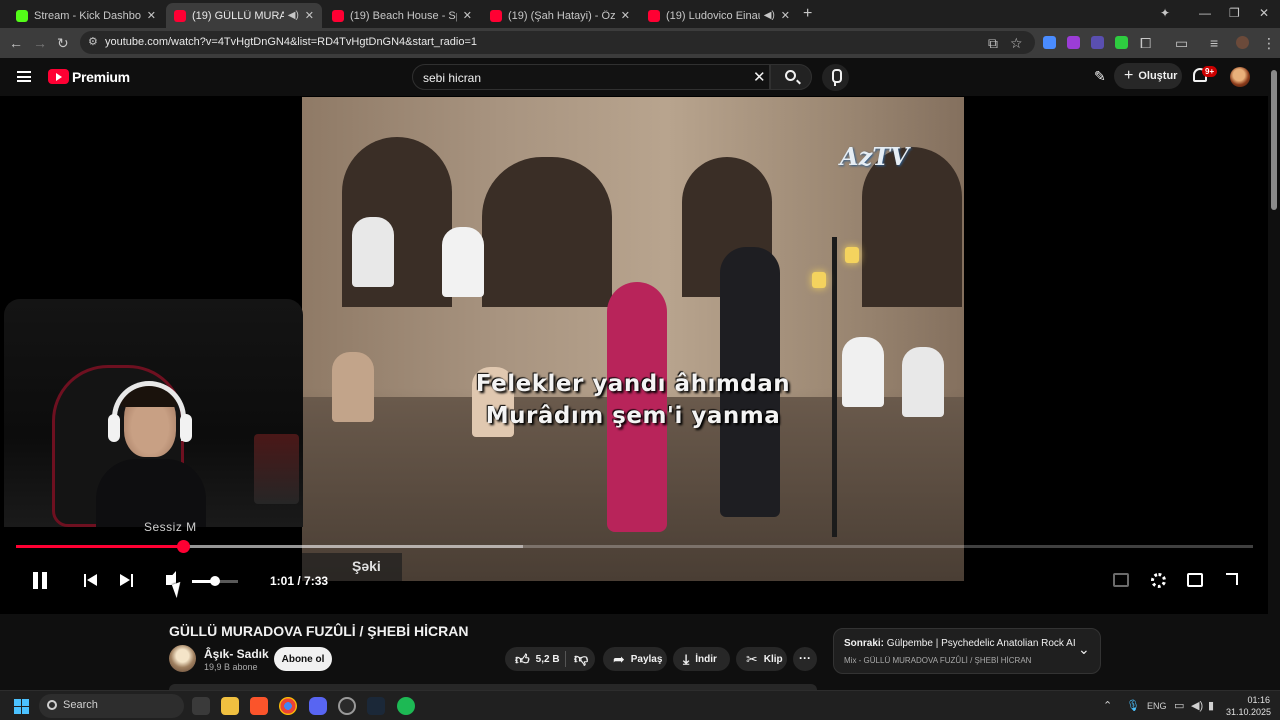 This screenshot has height=720, width=1280. Describe the element at coordinates (874, 156) in the screenshot. I see `aztv-watermark: AzTV` at that location.